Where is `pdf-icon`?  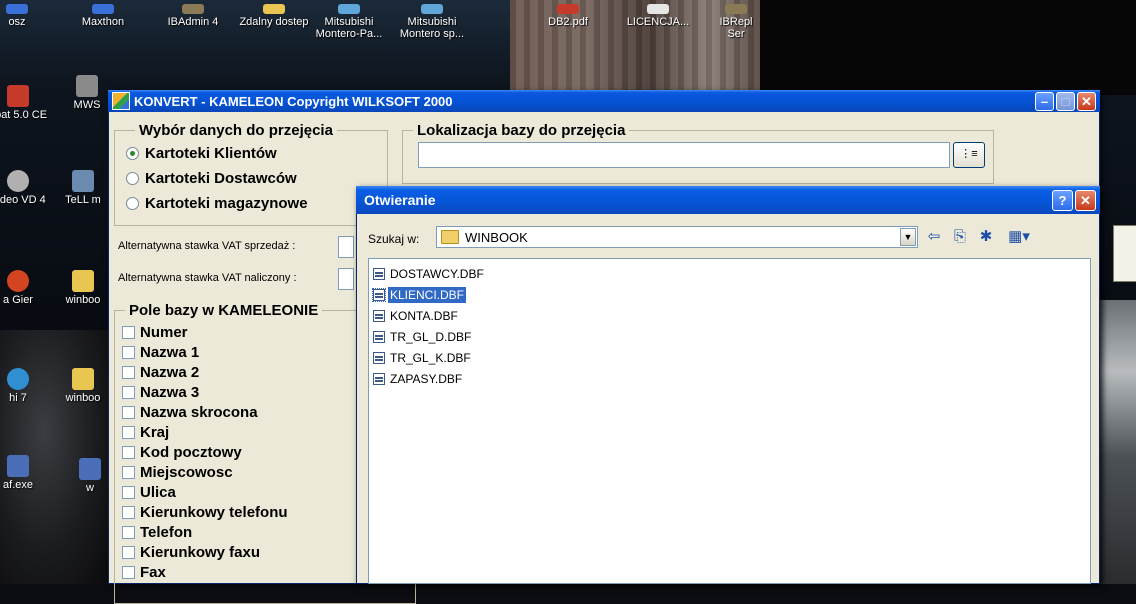
pdf-icon is located at coordinates (568, 9).